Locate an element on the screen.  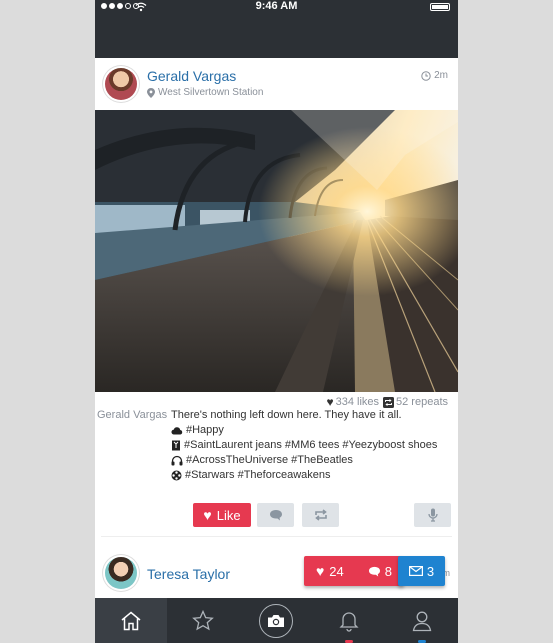
profile-icon is located at coordinates (422, 621).